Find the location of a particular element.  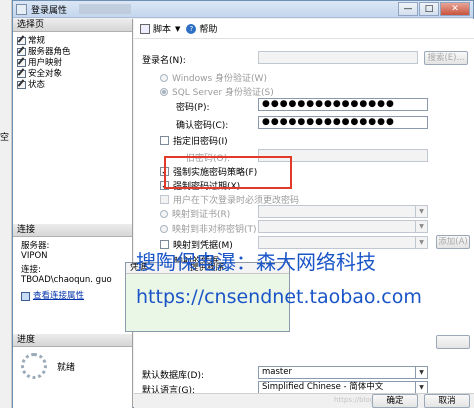

page-item-user-mapping: 用户映射 is located at coordinates (74, 62).